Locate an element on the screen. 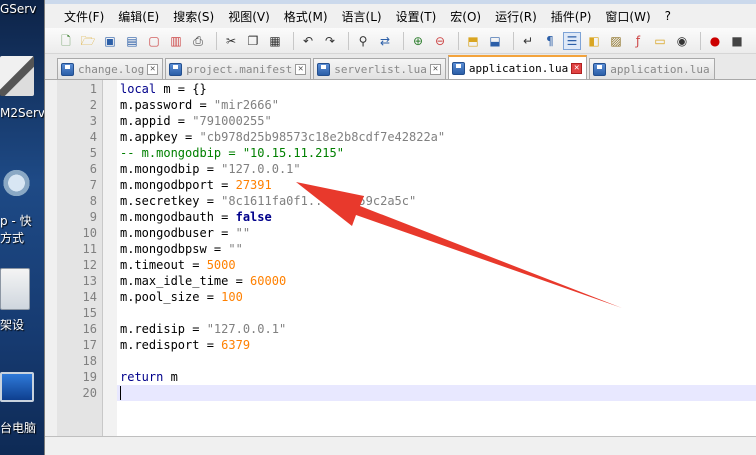  tab-application-lua-active: application.lua ✕ is located at coordinates (517, 67).